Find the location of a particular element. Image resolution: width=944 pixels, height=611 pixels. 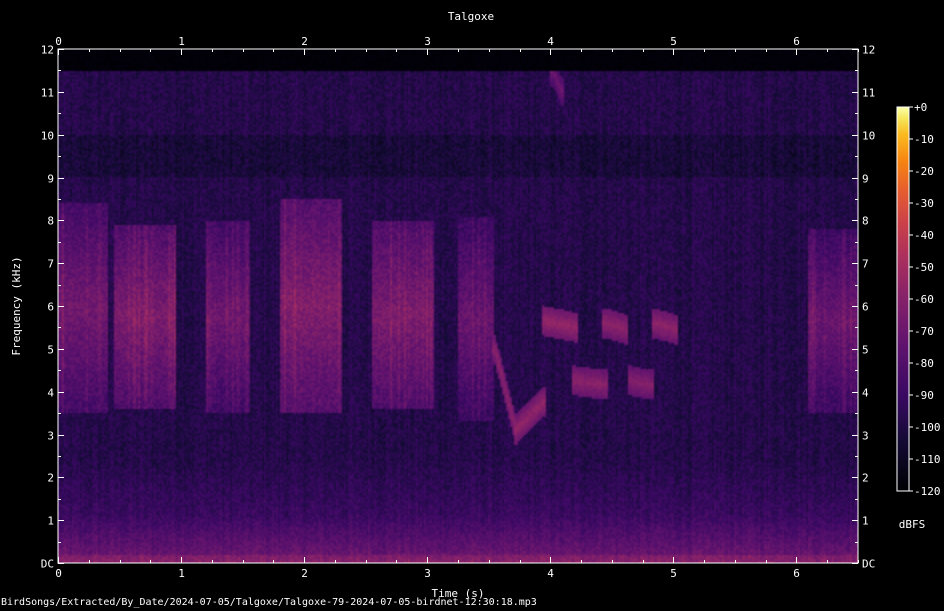

y-tick-label-left: 9 is located at coordinates (50, 179).